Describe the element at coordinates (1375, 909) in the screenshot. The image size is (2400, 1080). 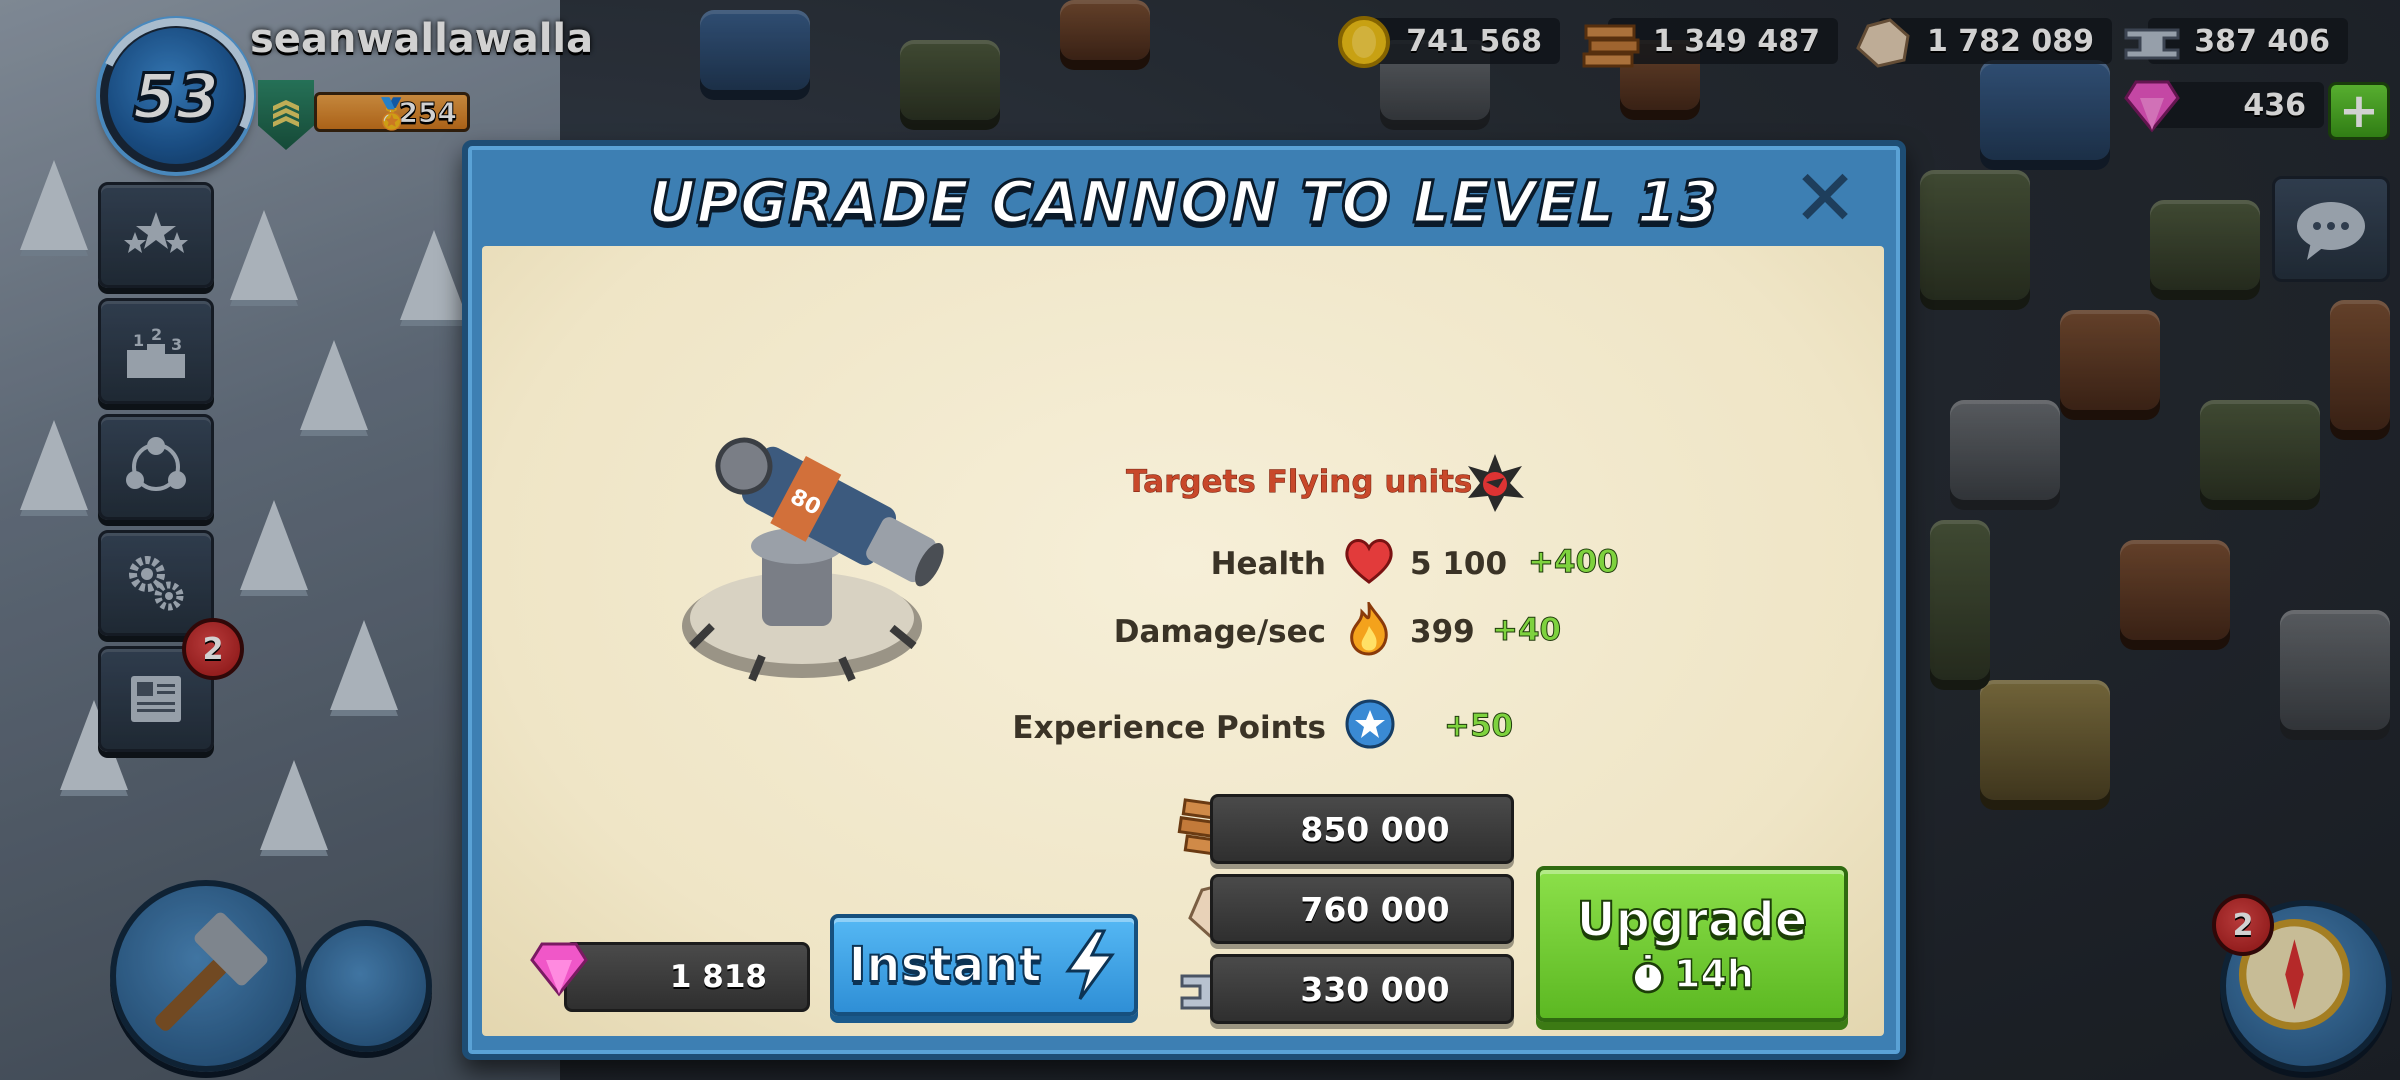
I see `stone-cost-value: 760 000` at that location.